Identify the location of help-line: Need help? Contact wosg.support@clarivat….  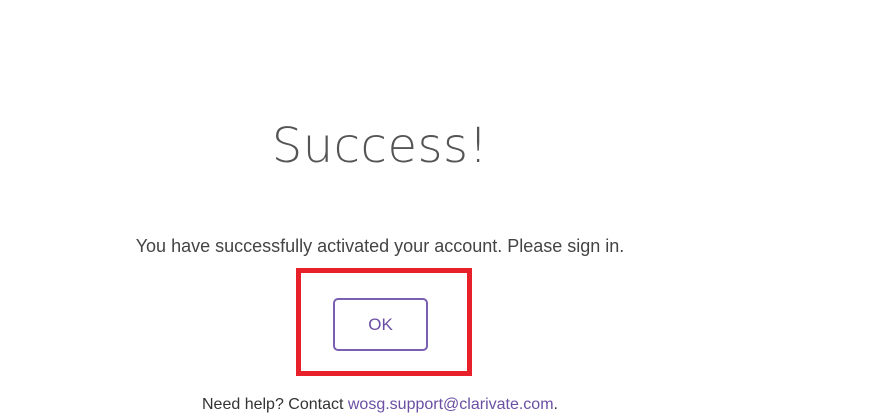
(380, 405).